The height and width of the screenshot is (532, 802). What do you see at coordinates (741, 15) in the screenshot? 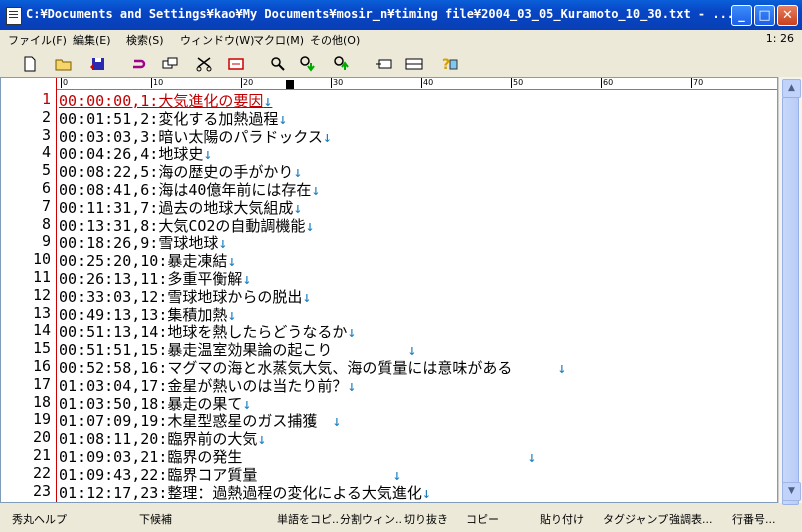
I see `minimize-button: _` at bounding box center [741, 15].